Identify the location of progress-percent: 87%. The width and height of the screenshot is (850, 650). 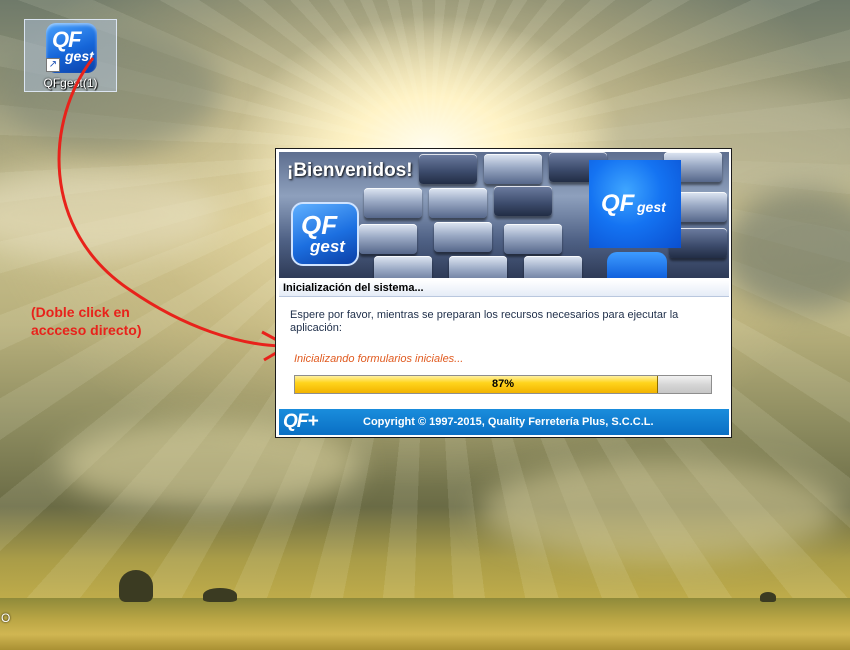
(503, 384).